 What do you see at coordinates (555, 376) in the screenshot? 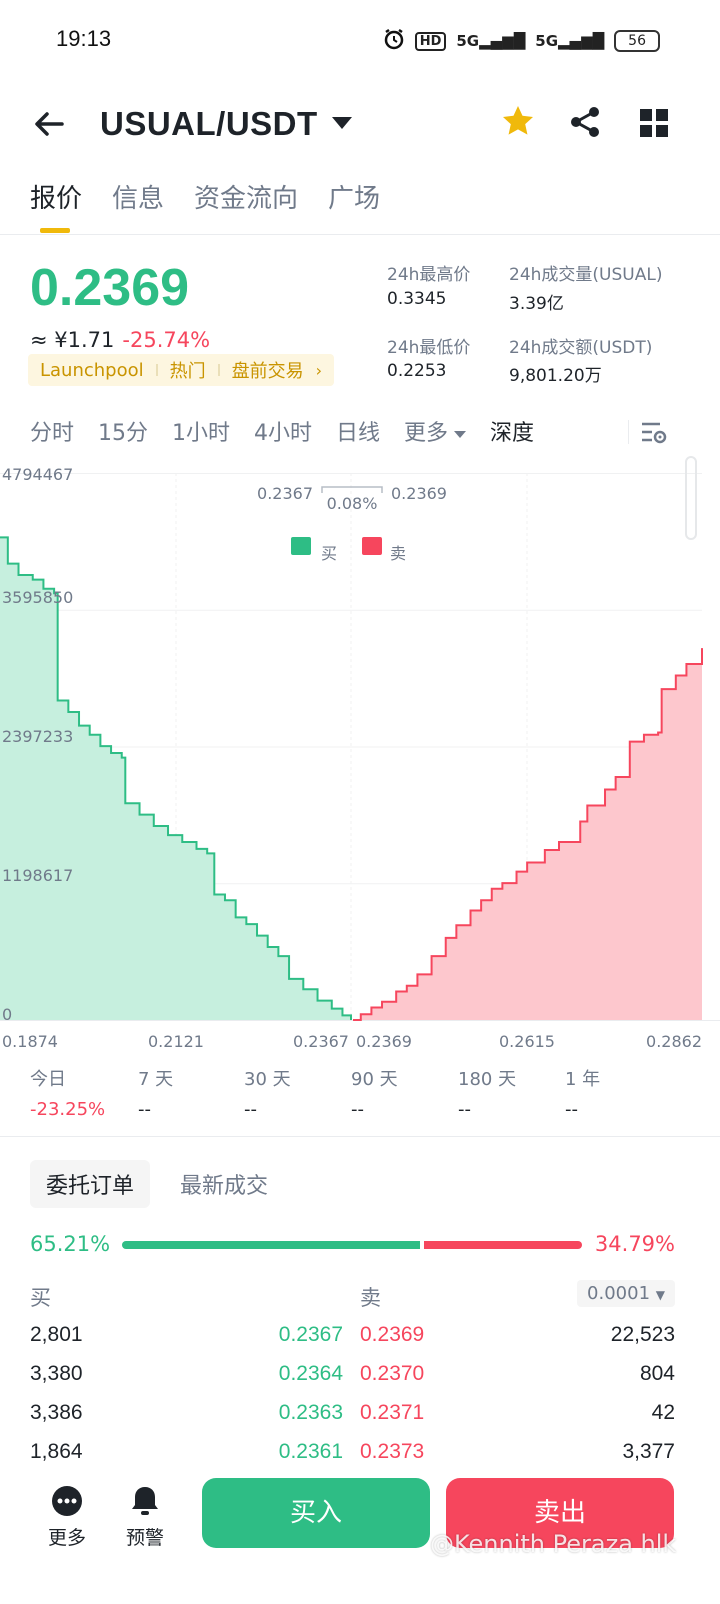
I see `volume-quote-value: 9,801.20万` at bounding box center [555, 376].